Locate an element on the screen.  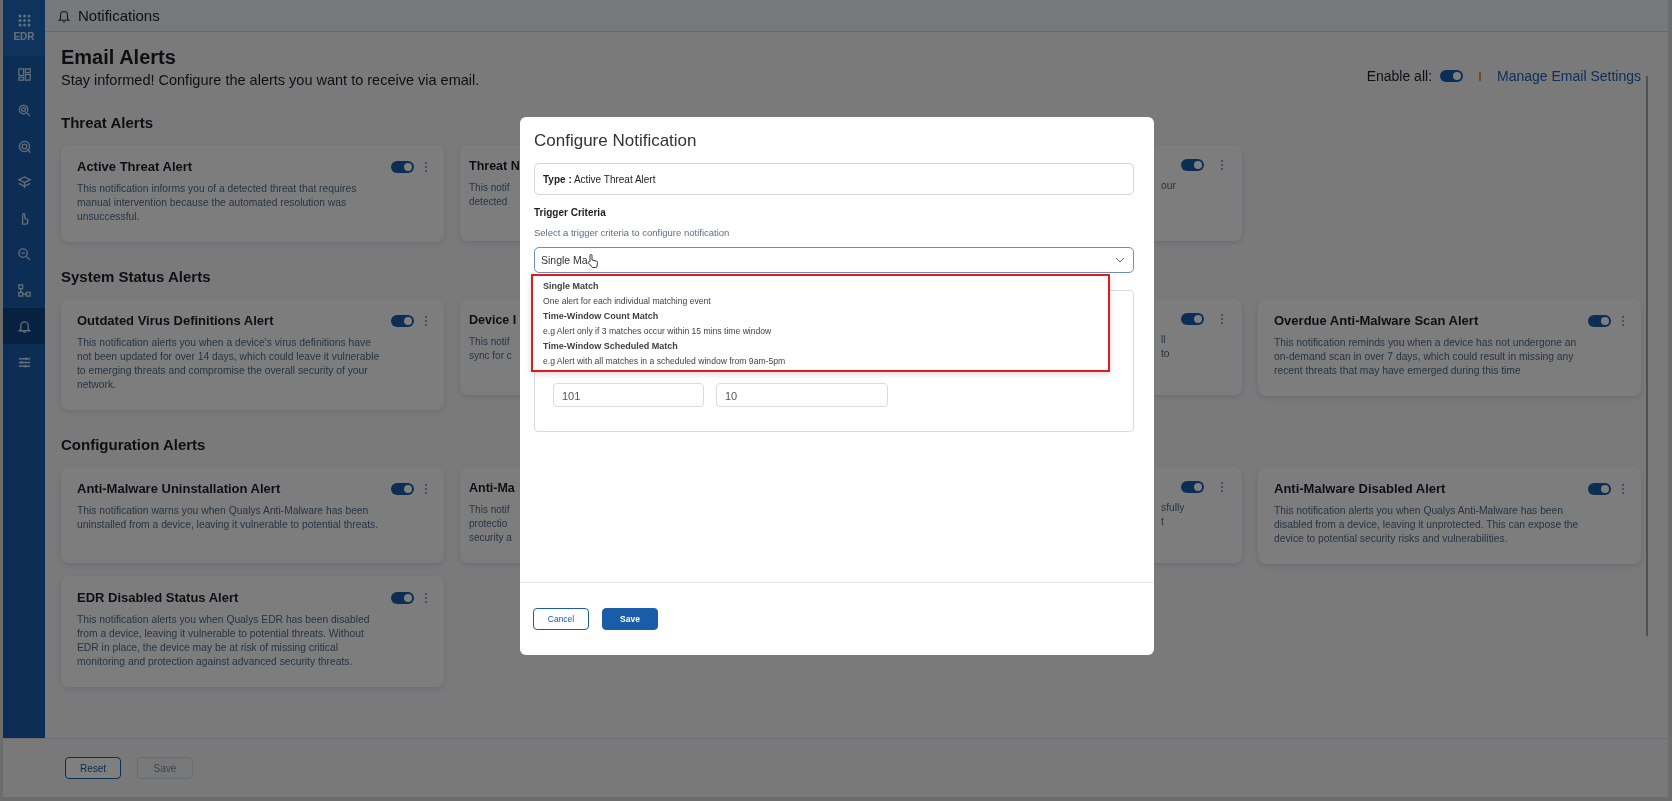
section-heading: Threat Alerts is located at coordinates (107, 122).